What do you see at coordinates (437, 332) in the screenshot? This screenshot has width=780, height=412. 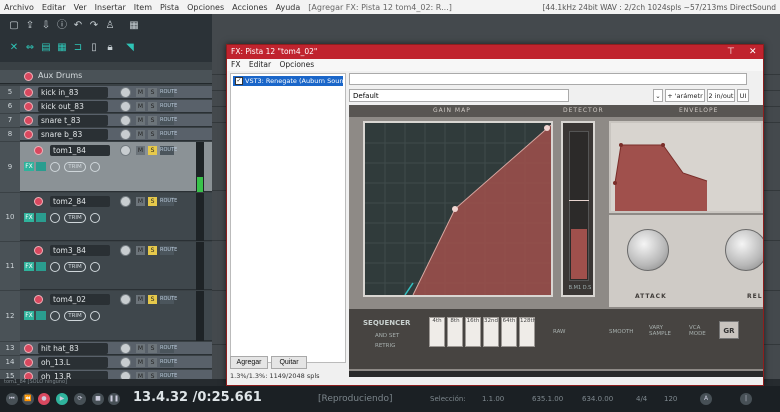 I see `note-4th-cell: 4th` at bounding box center [437, 332].